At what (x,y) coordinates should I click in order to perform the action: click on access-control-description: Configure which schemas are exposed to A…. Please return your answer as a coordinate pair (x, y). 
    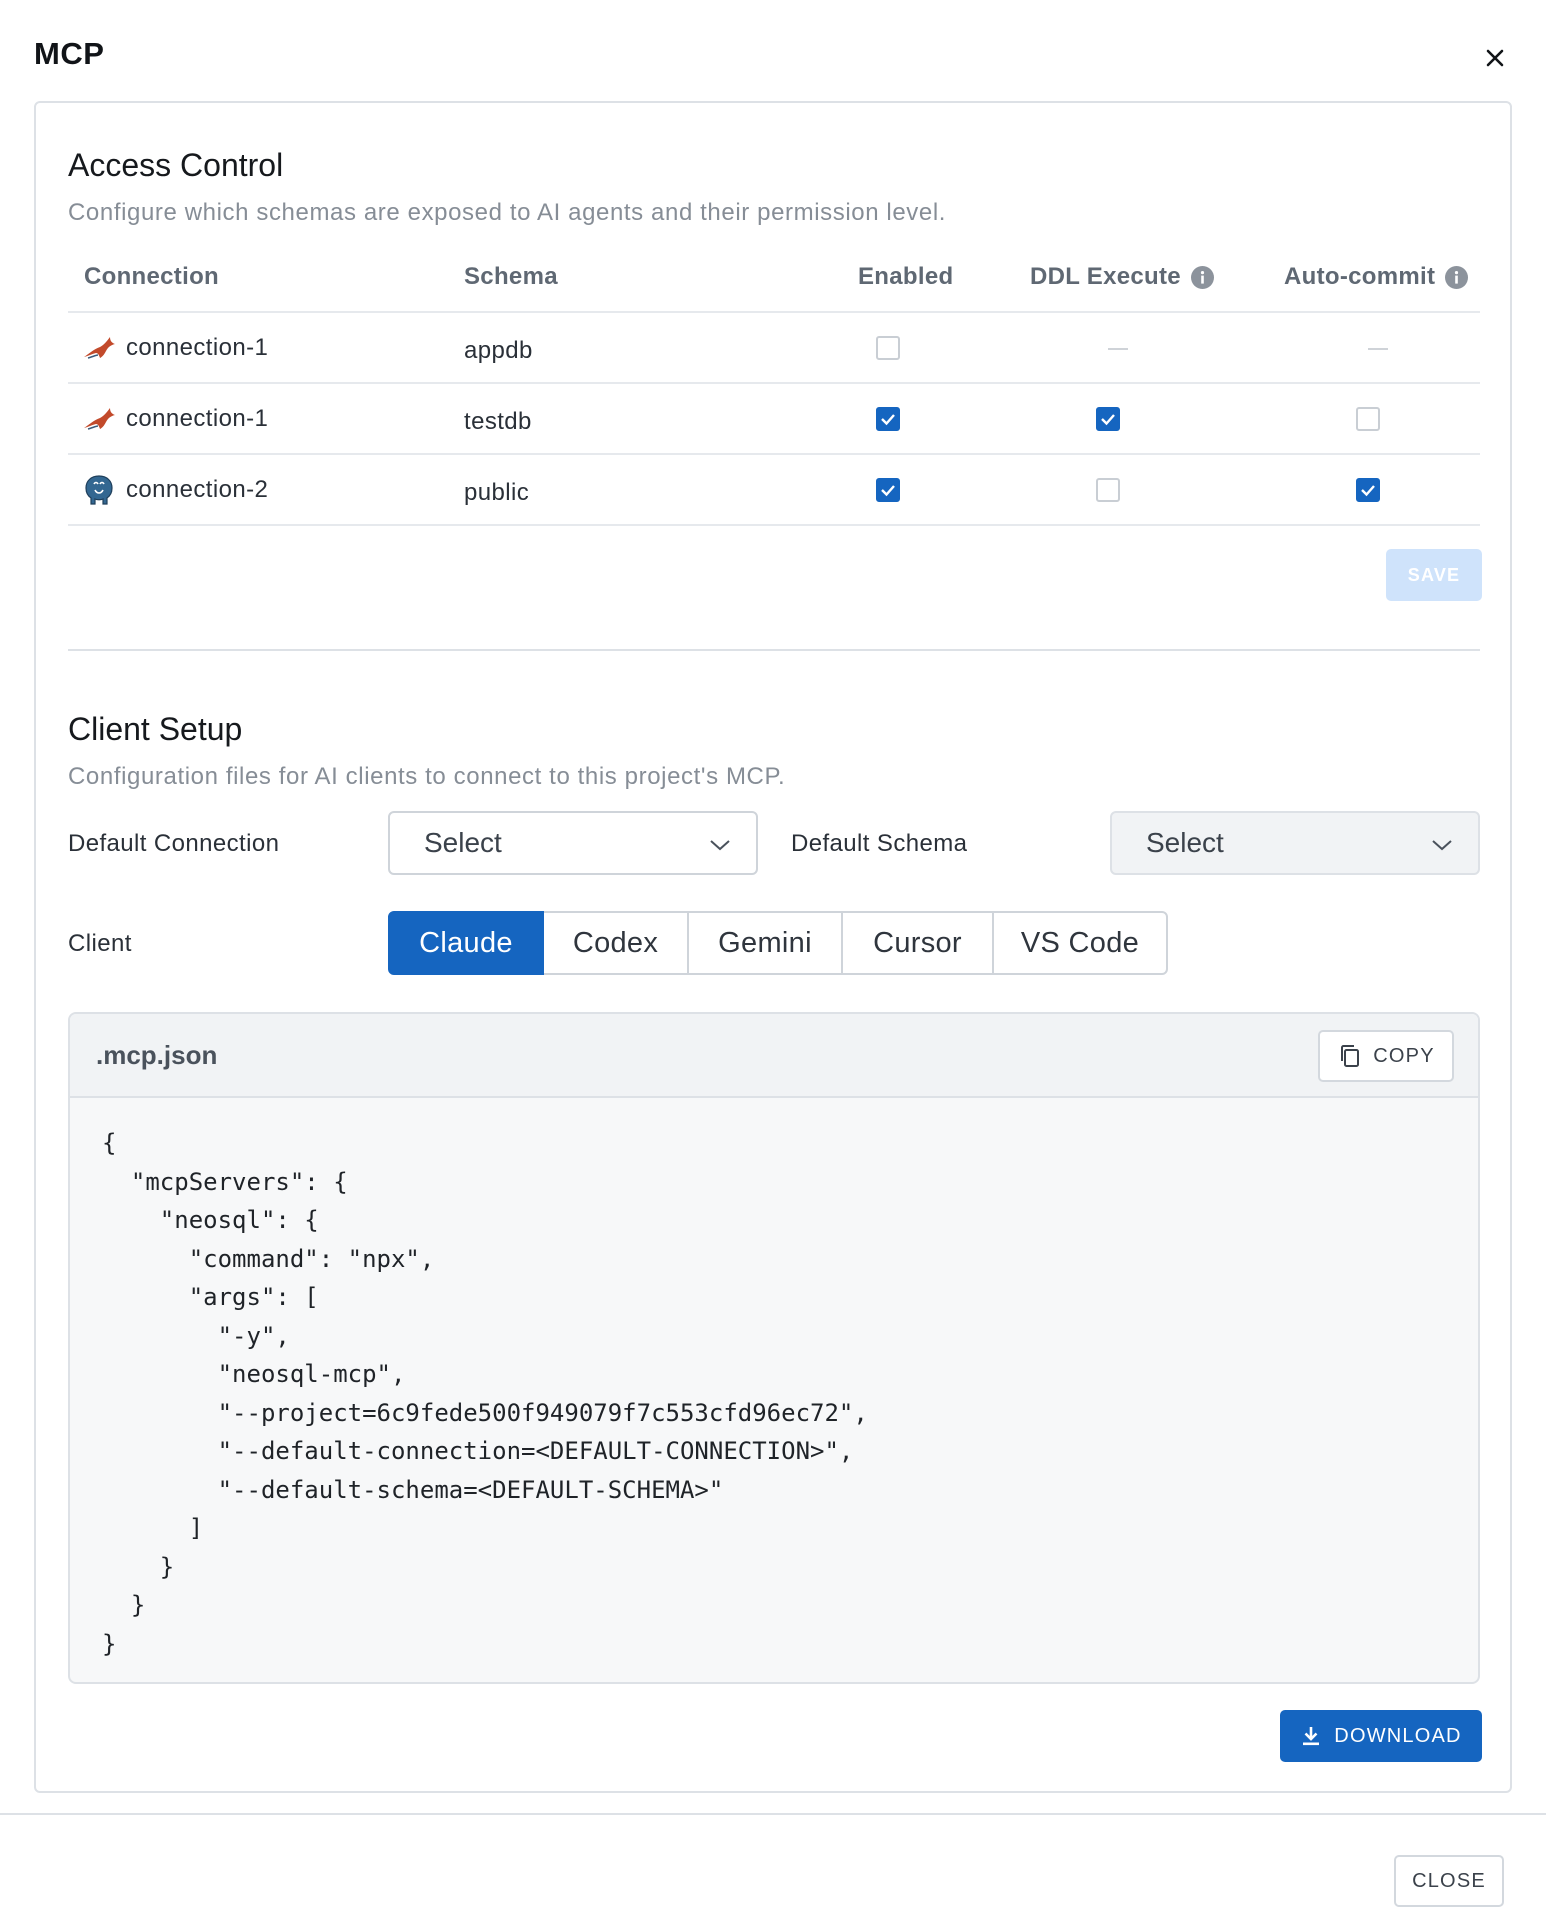
    Looking at the image, I should click on (507, 212).